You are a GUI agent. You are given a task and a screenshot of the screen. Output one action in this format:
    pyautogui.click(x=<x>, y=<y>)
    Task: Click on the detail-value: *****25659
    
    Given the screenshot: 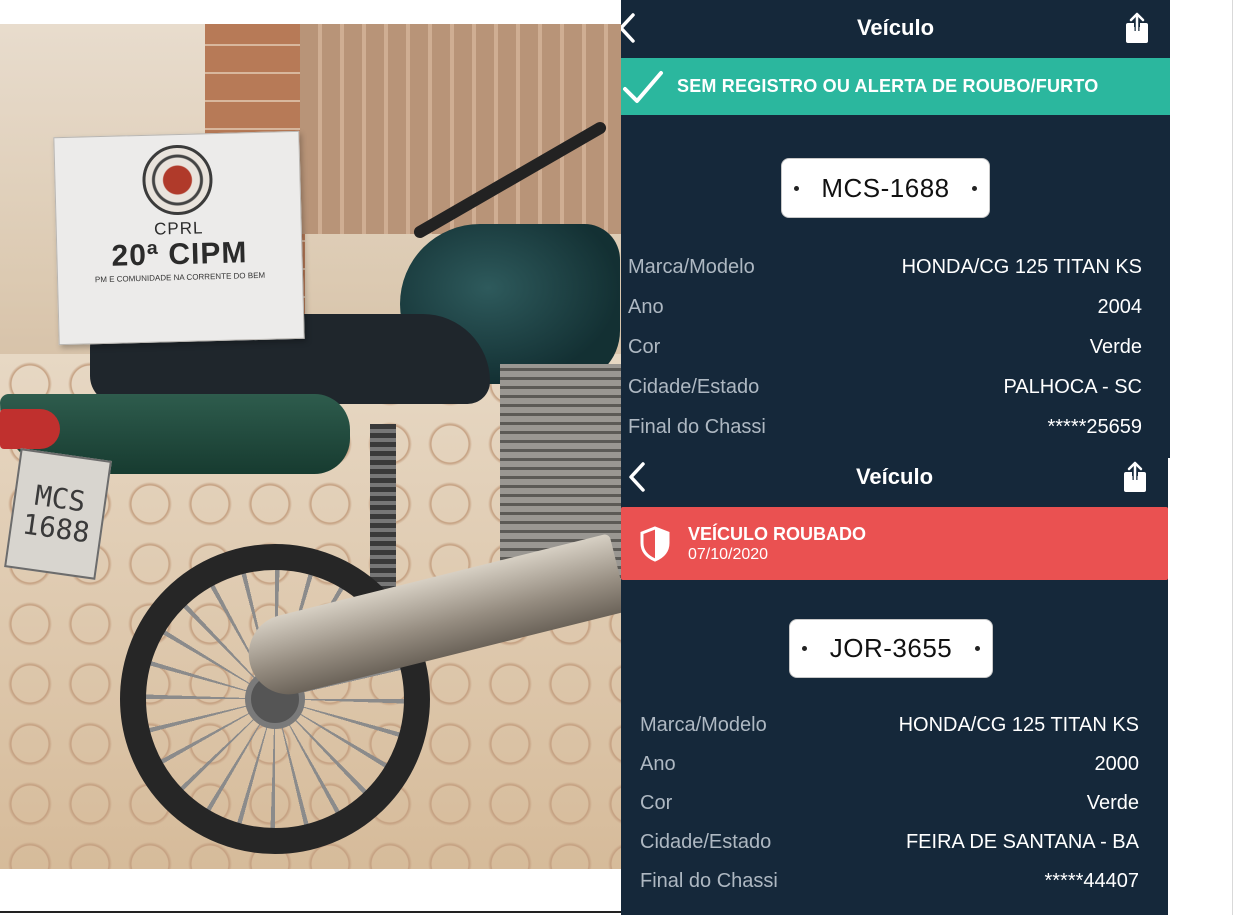 What is the action you would take?
    pyautogui.click(x=1094, y=426)
    